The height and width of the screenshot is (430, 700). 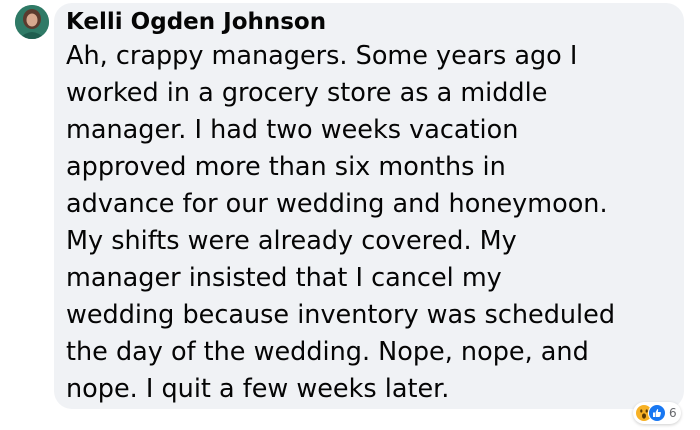 I want to click on comment-text-line: manager insisted that I cancel my, so click(x=284, y=278).